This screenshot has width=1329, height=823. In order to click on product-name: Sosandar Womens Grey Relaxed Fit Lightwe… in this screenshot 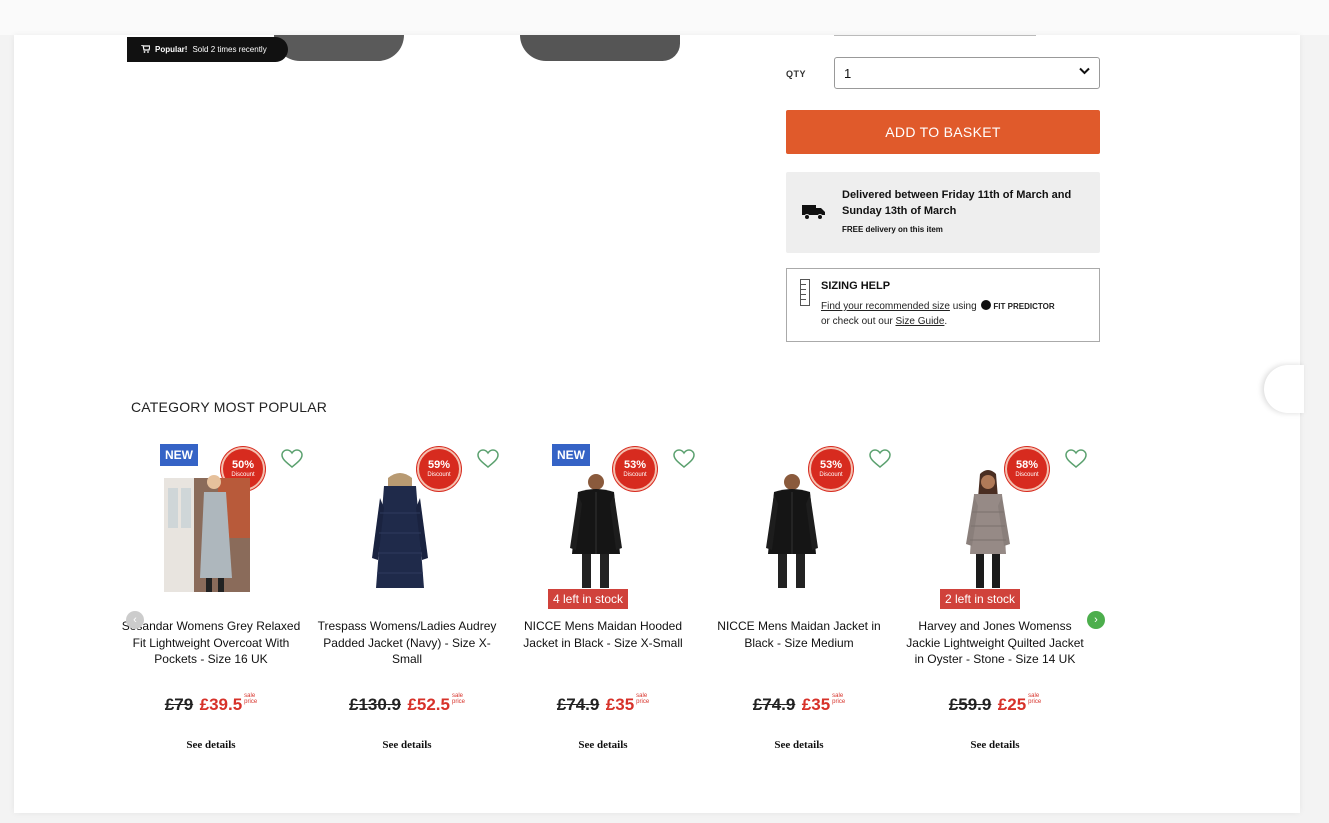, I will do `click(211, 643)`.